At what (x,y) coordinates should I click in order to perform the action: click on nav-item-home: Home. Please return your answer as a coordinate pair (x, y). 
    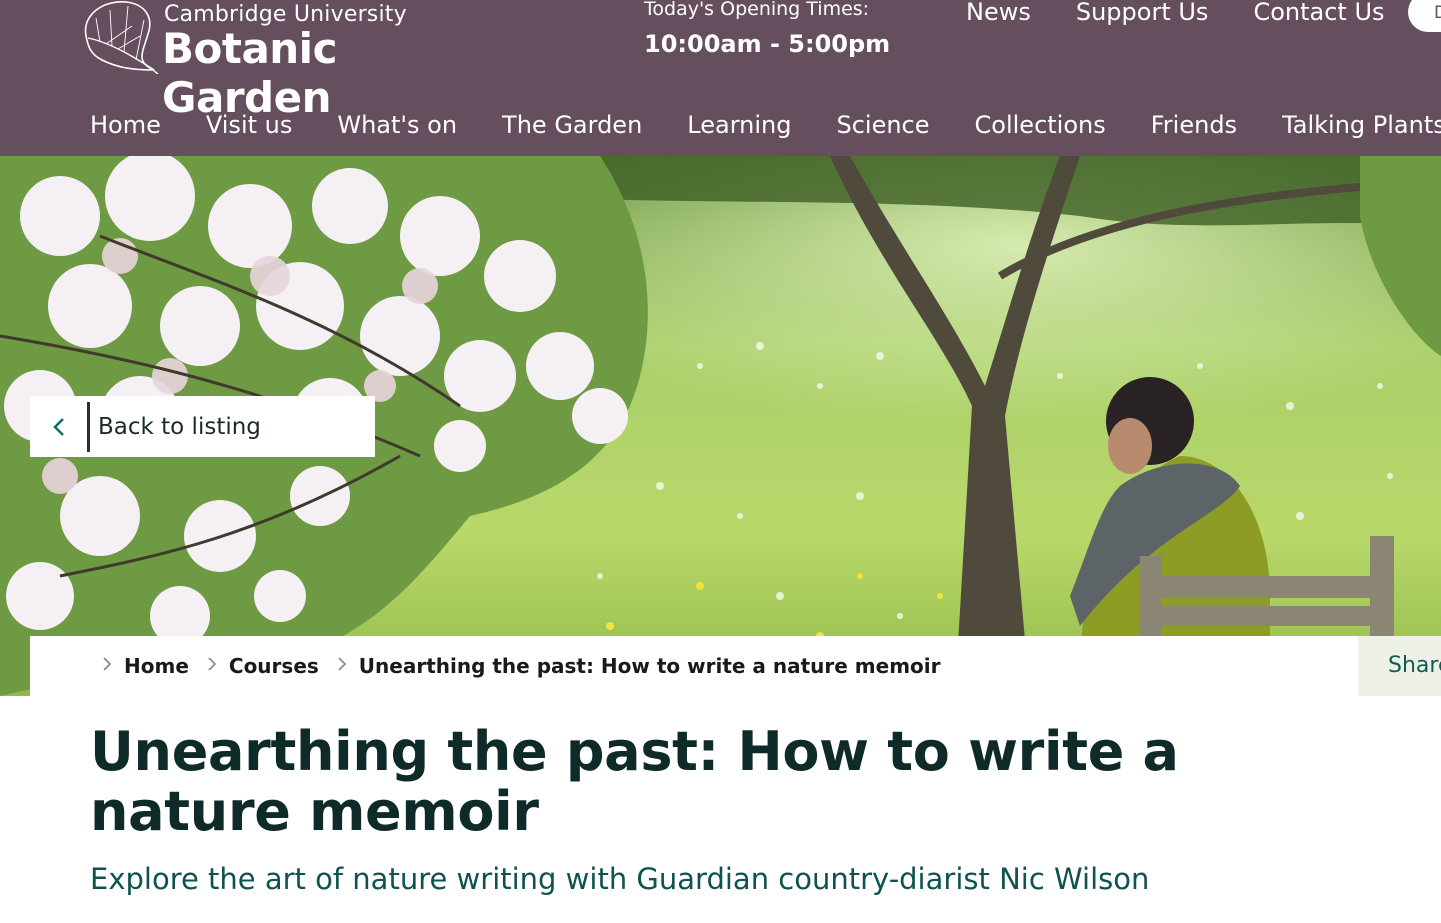
    Looking at the image, I should click on (125, 125).